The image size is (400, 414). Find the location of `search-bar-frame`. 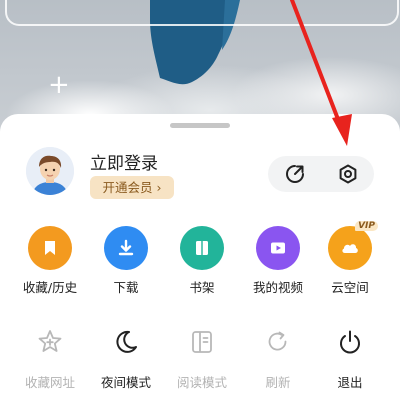

search-bar-frame is located at coordinates (202, 13).